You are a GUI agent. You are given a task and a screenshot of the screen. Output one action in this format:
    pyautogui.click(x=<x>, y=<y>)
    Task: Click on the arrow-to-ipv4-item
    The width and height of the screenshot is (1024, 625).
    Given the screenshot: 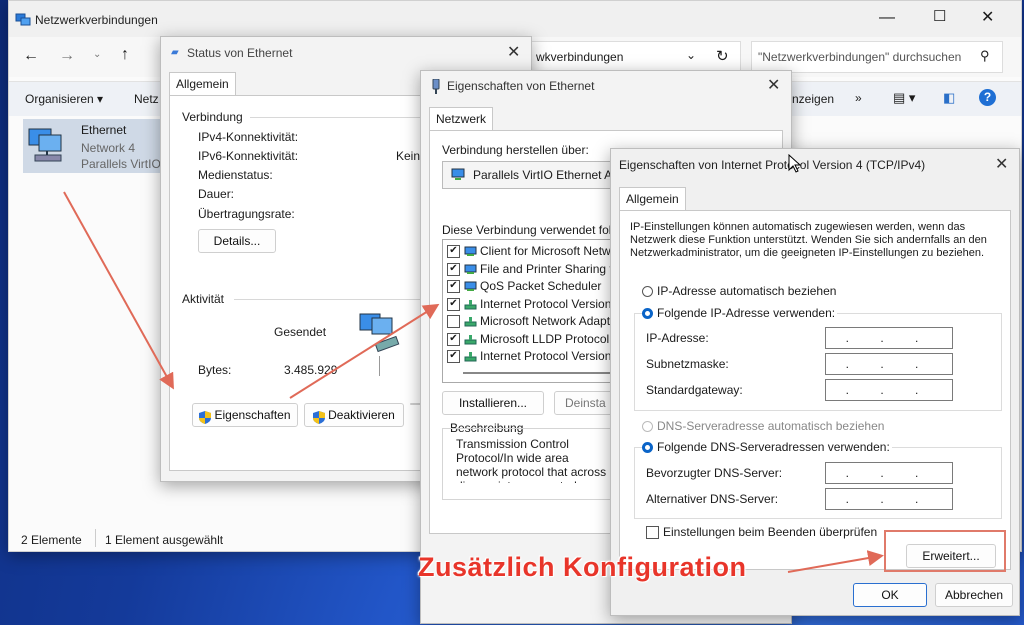 What is the action you would take?
    pyautogui.click(x=364, y=351)
    